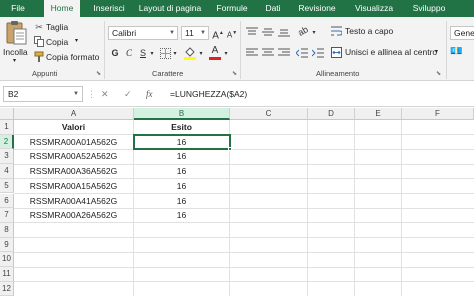 This screenshot has width=474, height=296. Describe the element at coordinates (152, 54) in the screenshot. I see `underline-dropdown-icon: ▾` at that location.